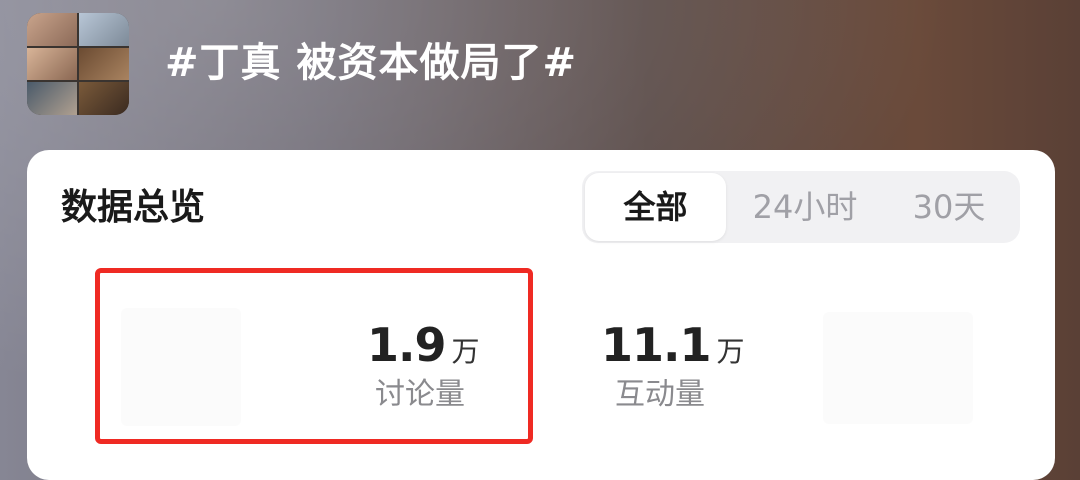 The width and height of the screenshot is (1080, 480). Describe the element at coordinates (949, 207) in the screenshot. I see `tab-30-days: 30天` at that location.